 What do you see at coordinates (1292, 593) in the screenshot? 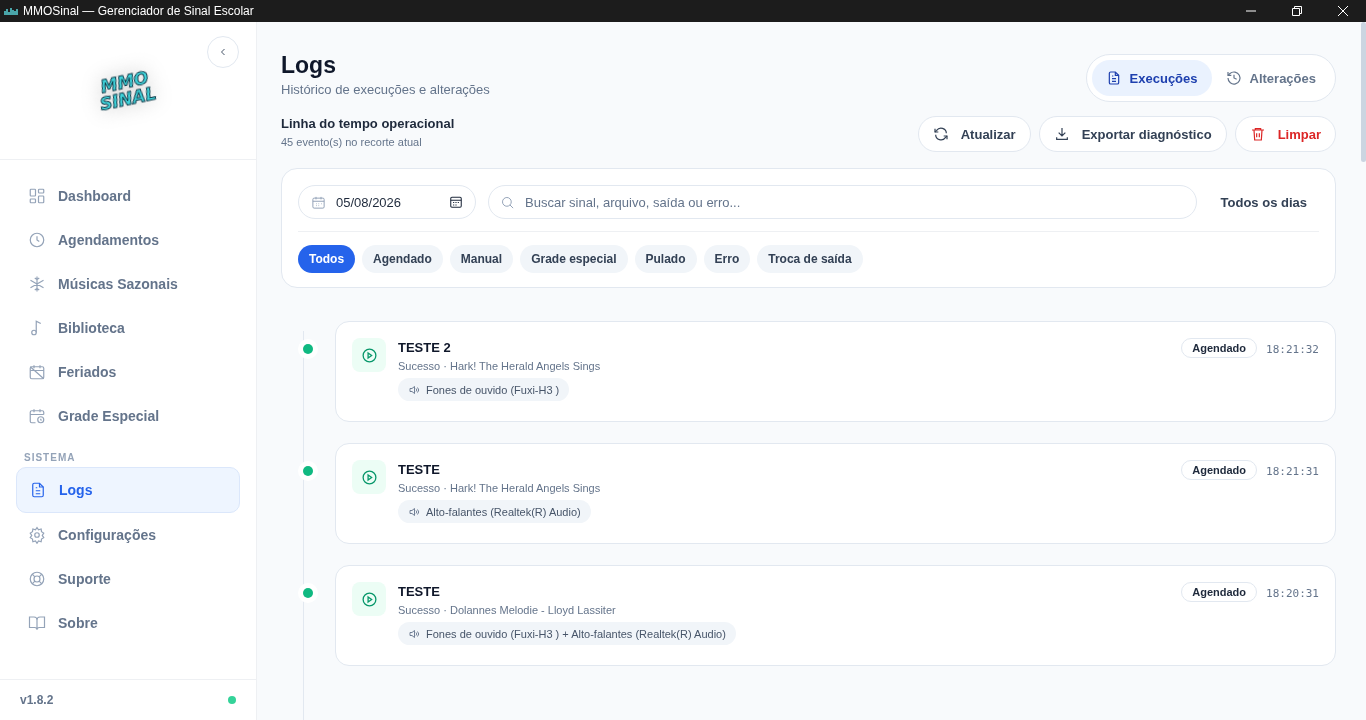
I see `event-time: 18:20:31` at bounding box center [1292, 593].